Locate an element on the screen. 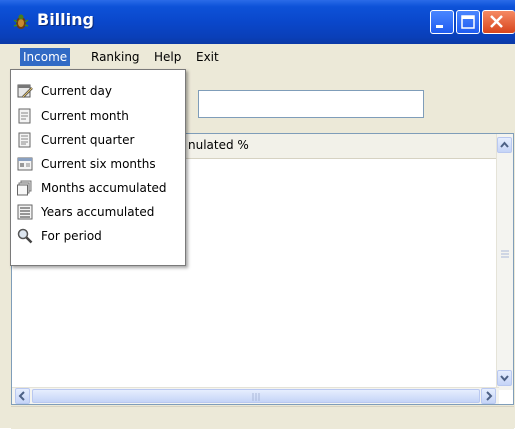 Image resolution: width=515 pixels, height=429 pixels. menu-item-years-accumulated: Years accumulated is located at coordinates (98, 212).